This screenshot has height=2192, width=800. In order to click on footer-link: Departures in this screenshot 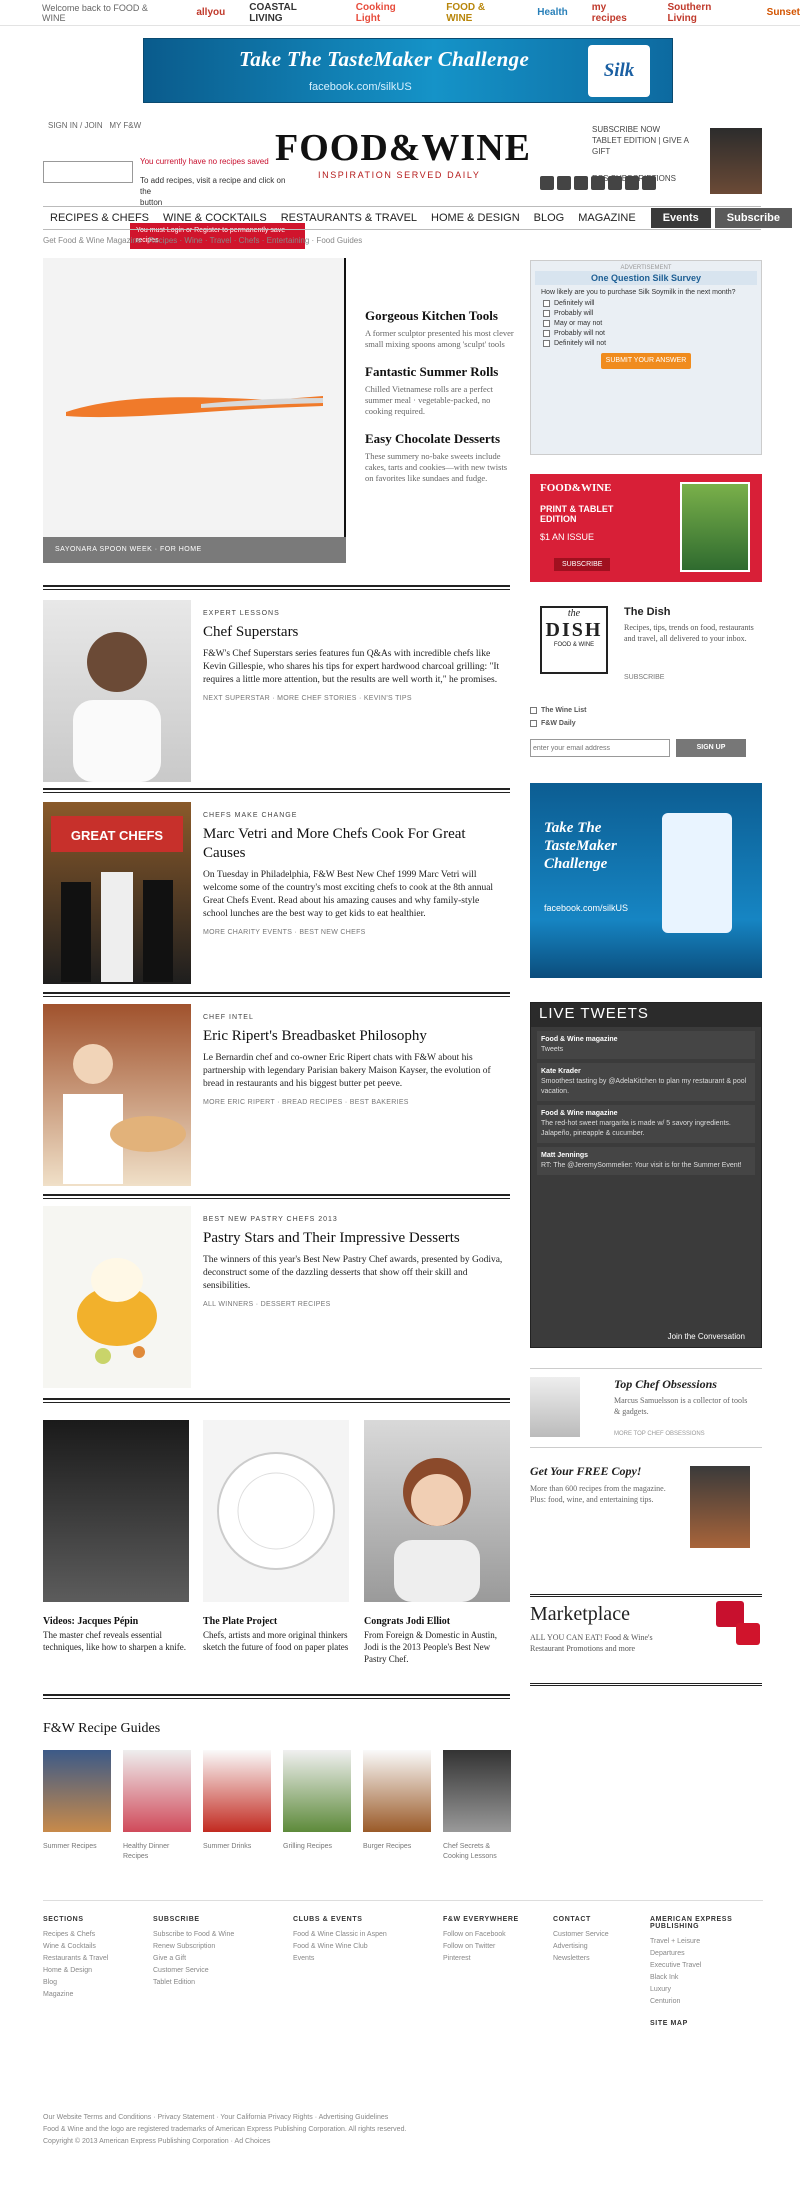, I will do `click(706, 1954)`.